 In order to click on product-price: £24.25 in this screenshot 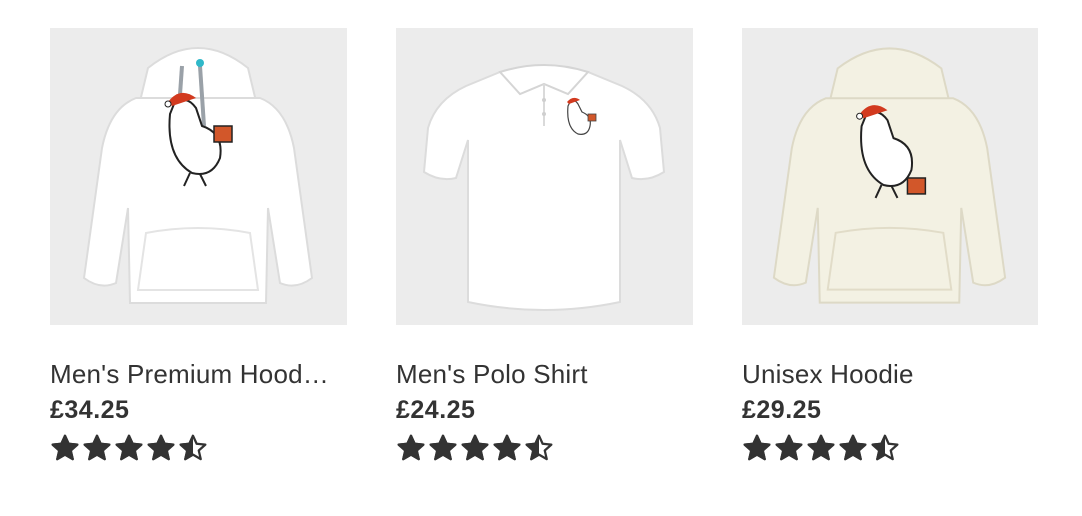, I will do `click(436, 410)`.